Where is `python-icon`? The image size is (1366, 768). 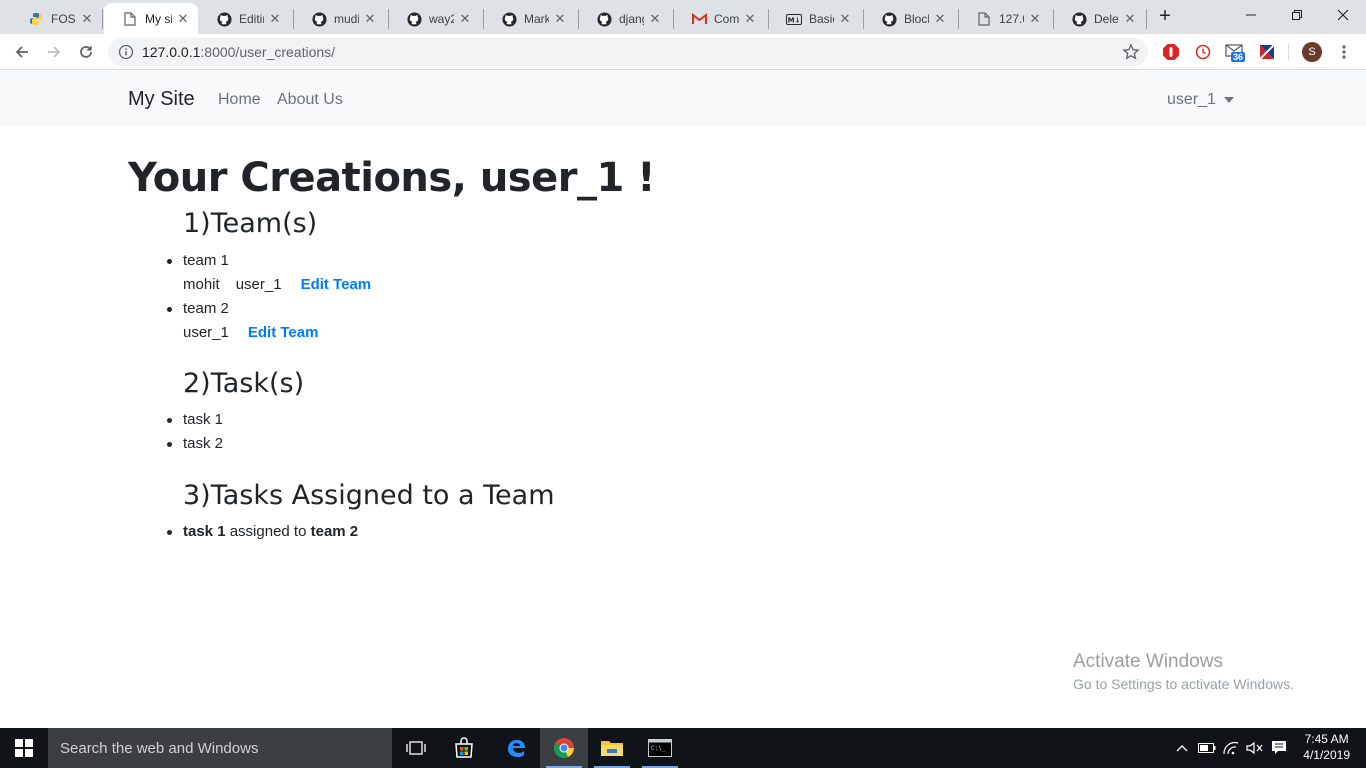 python-icon is located at coordinates (36, 19).